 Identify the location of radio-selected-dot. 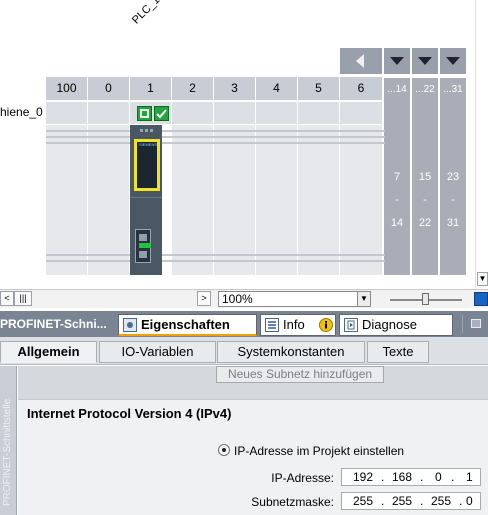
(224, 450).